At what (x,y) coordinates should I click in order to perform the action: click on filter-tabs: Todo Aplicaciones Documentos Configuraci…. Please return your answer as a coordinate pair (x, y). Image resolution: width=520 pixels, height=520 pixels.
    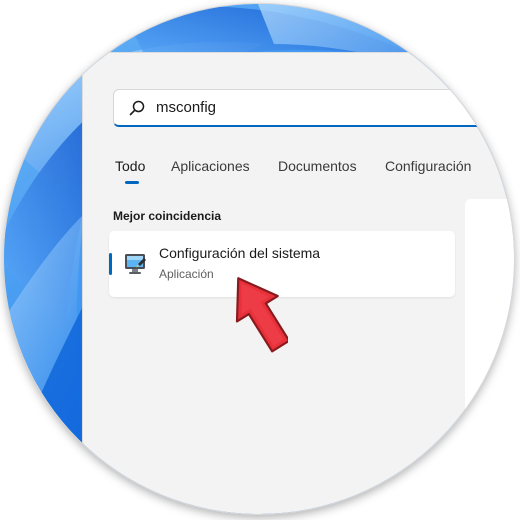
    Looking at the image, I should click on (313, 172).